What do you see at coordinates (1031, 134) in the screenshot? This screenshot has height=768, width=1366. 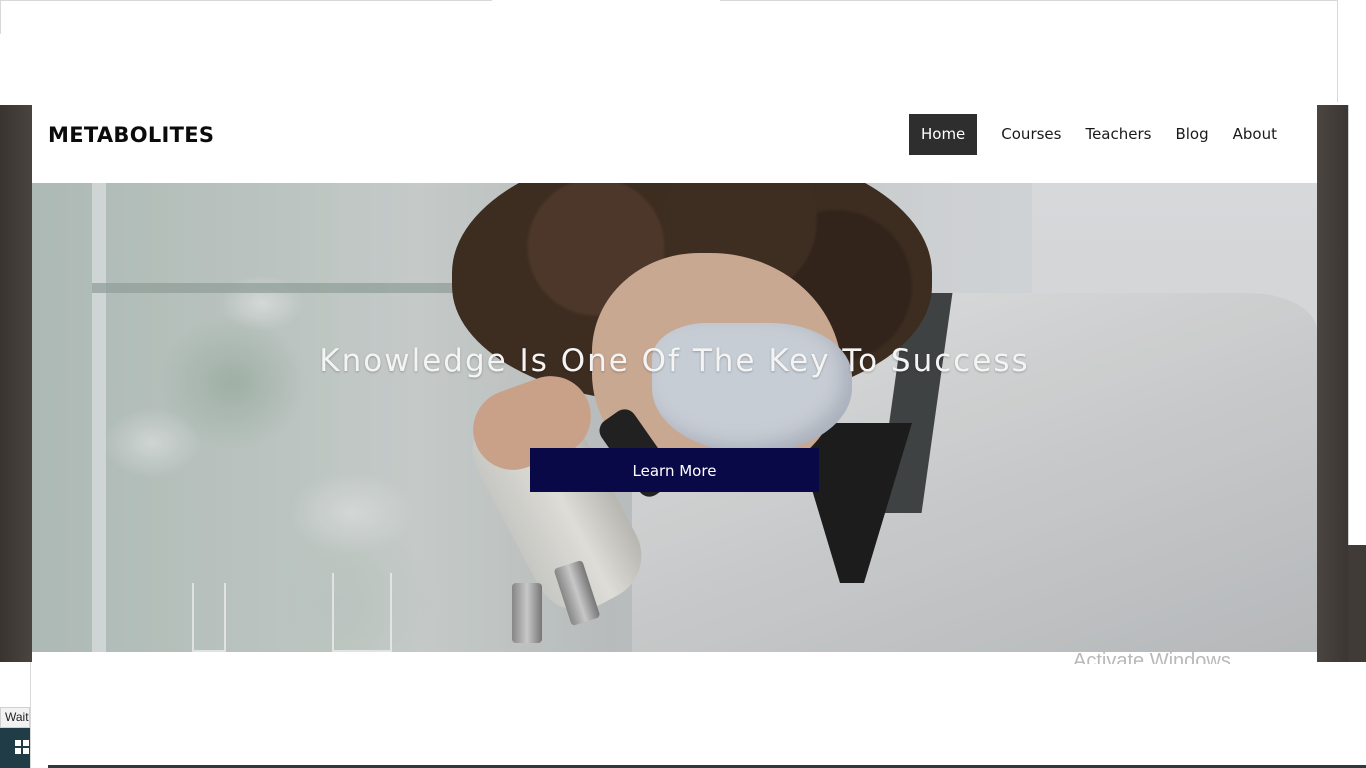 I see `nav-item-courses: Courses` at bounding box center [1031, 134].